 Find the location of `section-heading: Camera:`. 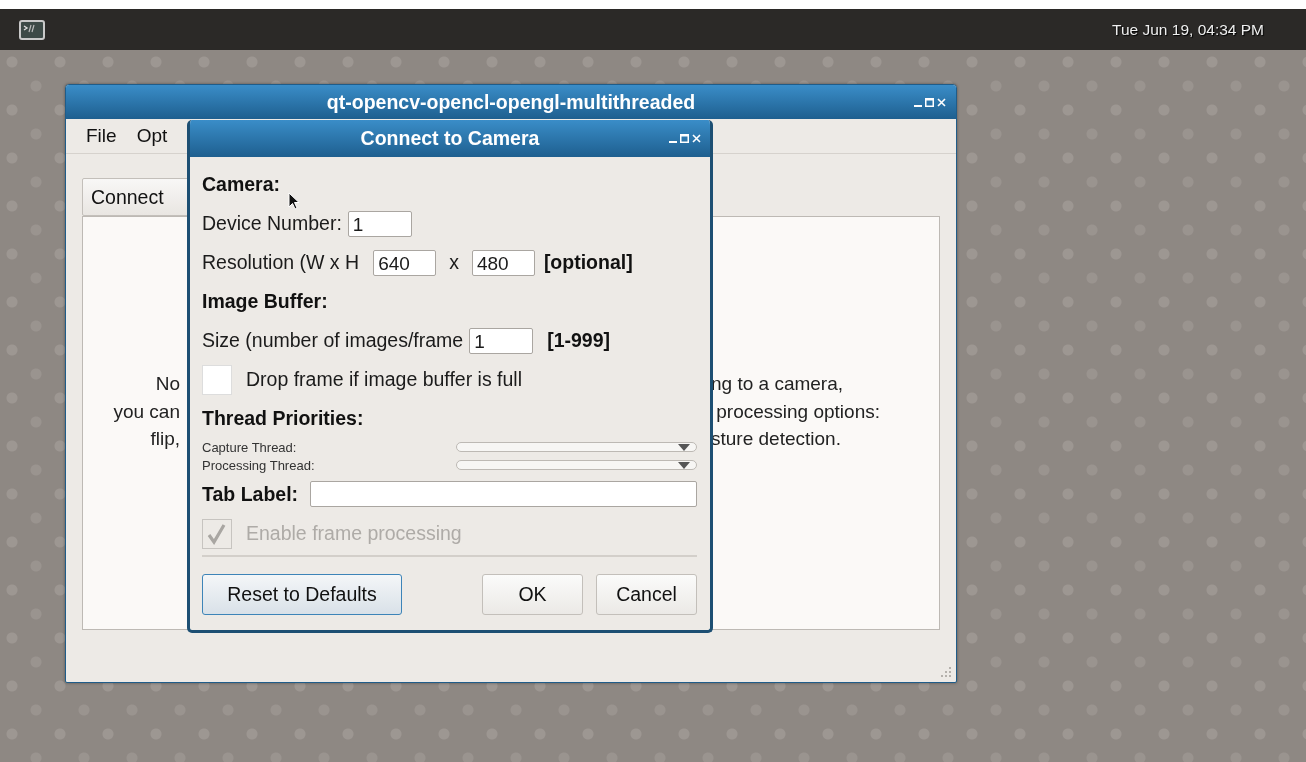

section-heading: Camera: is located at coordinates (241, 184).